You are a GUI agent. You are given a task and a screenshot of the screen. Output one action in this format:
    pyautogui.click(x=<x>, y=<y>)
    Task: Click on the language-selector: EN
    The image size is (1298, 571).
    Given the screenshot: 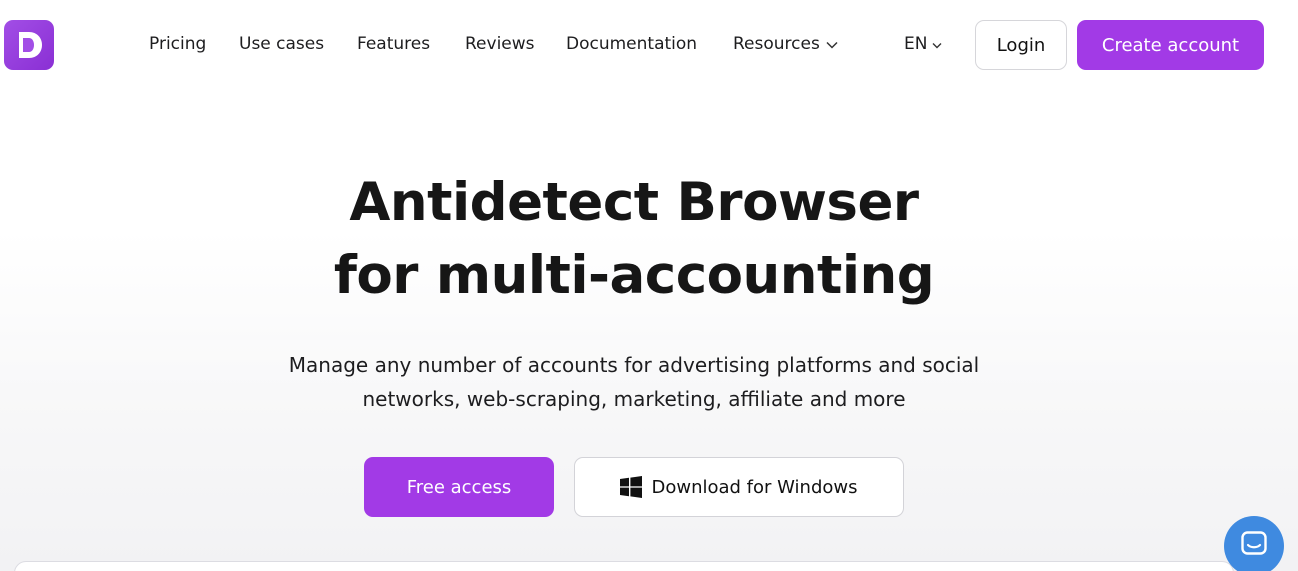 What is the action you would take?
    pyautogui.click(x=923, y=44)
    